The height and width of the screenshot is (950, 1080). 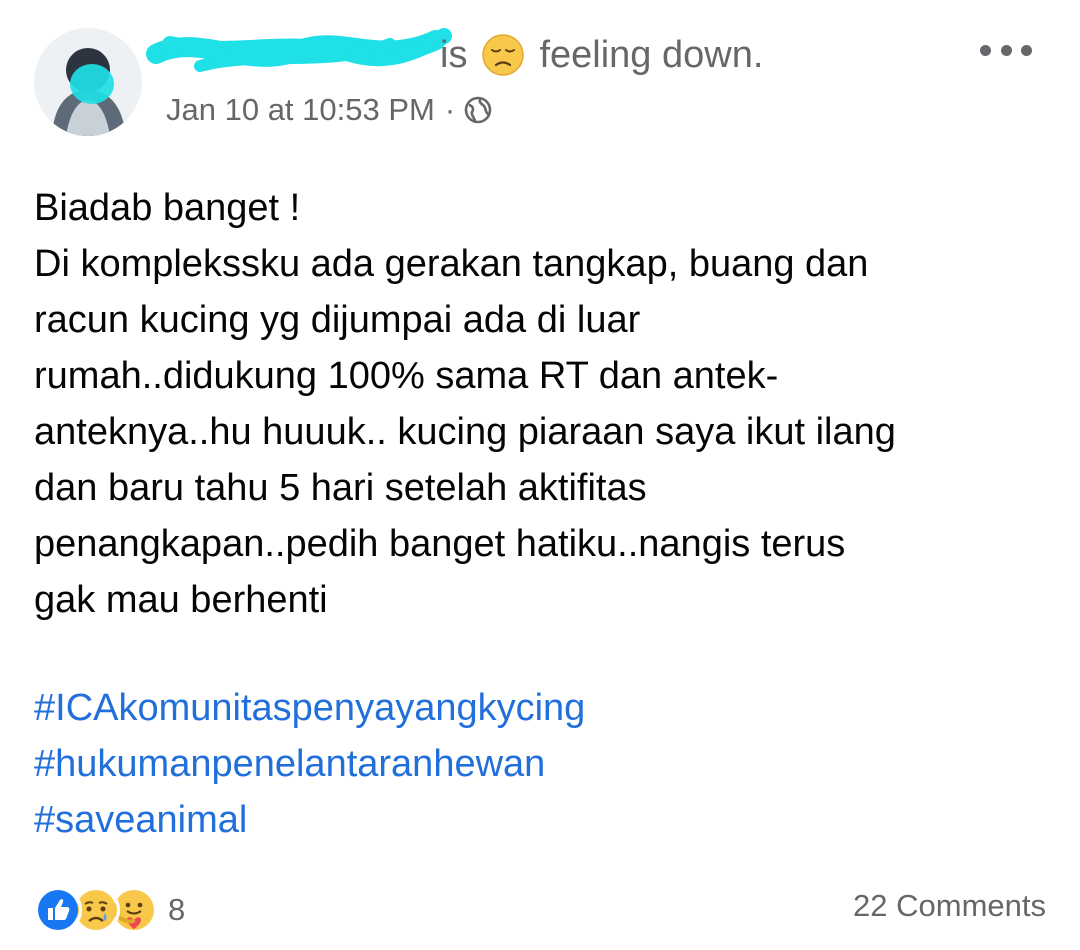 What do you see at coordinates (300, 110) in the screenshot?
I see `timestamp: Jan 10 at 10:53 PM` at bounding box center [300, 110].